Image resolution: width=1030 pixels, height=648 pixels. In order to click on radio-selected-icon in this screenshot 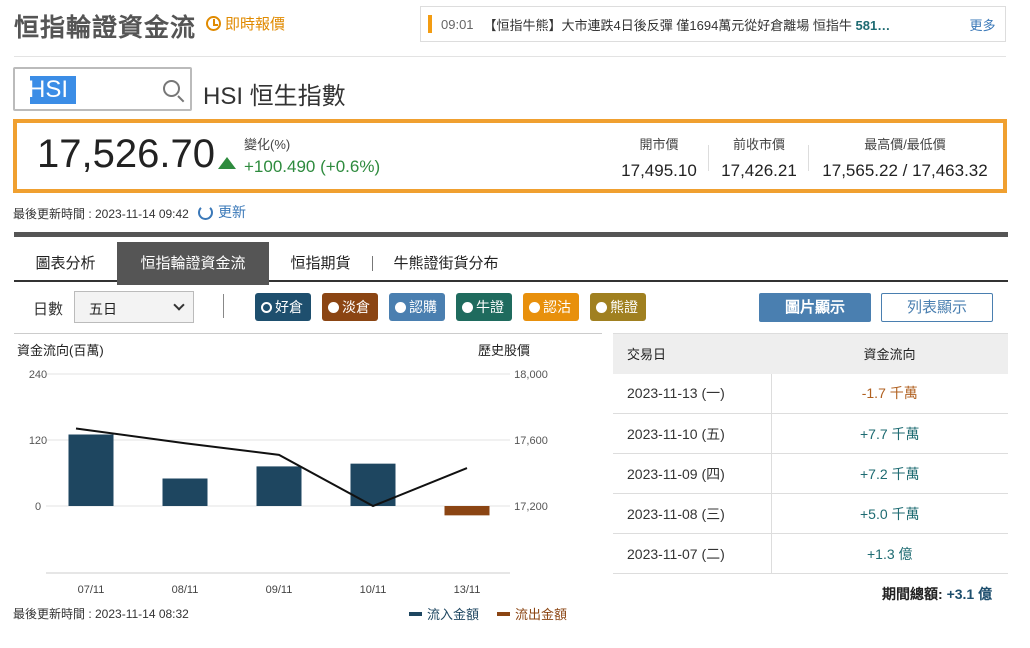, I will do `click(266, 307)`.